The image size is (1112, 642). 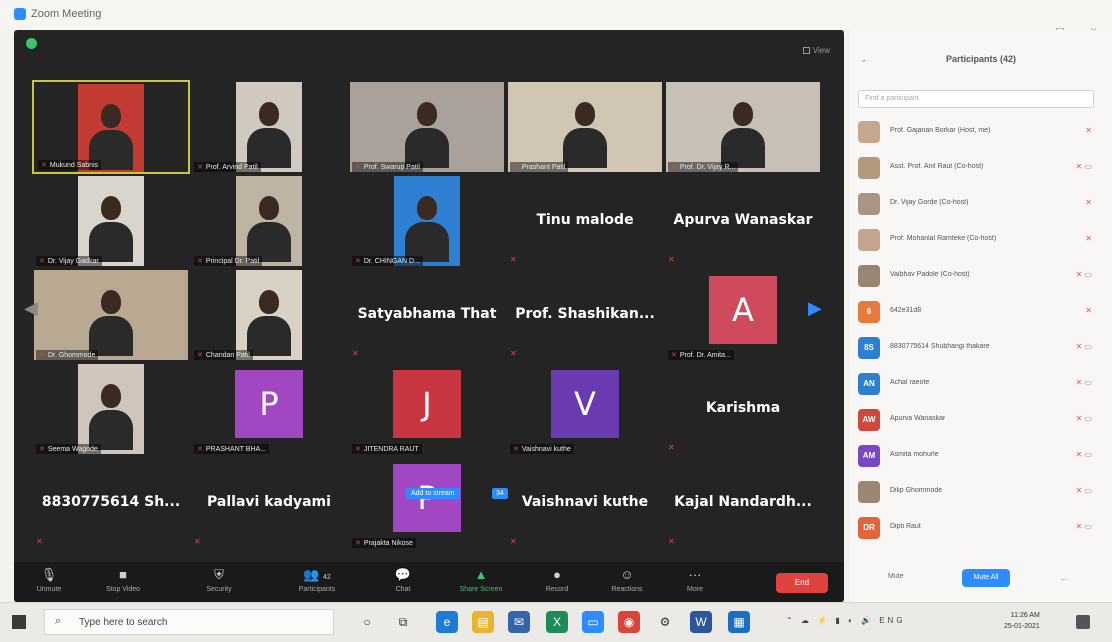 What do you see at coordinates (367, 622) in the screenshot?
I see `cortana-icon: ○` at bounding box center [367, 622].